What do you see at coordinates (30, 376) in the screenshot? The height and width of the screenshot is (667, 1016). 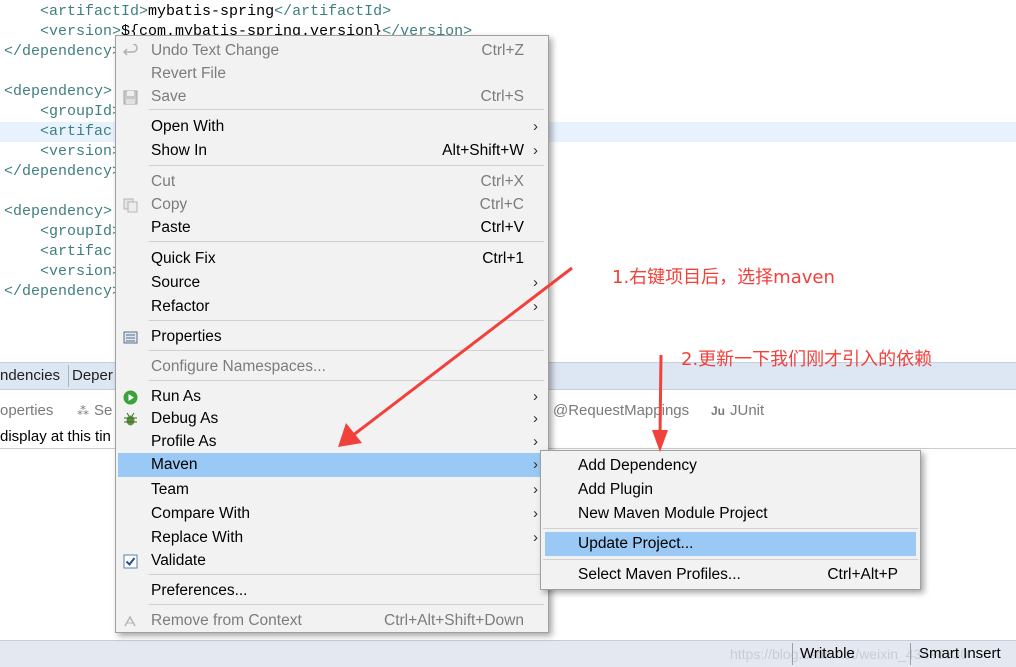 I see `tab-dependencies: ndencies` at bounding box center [30, 376].